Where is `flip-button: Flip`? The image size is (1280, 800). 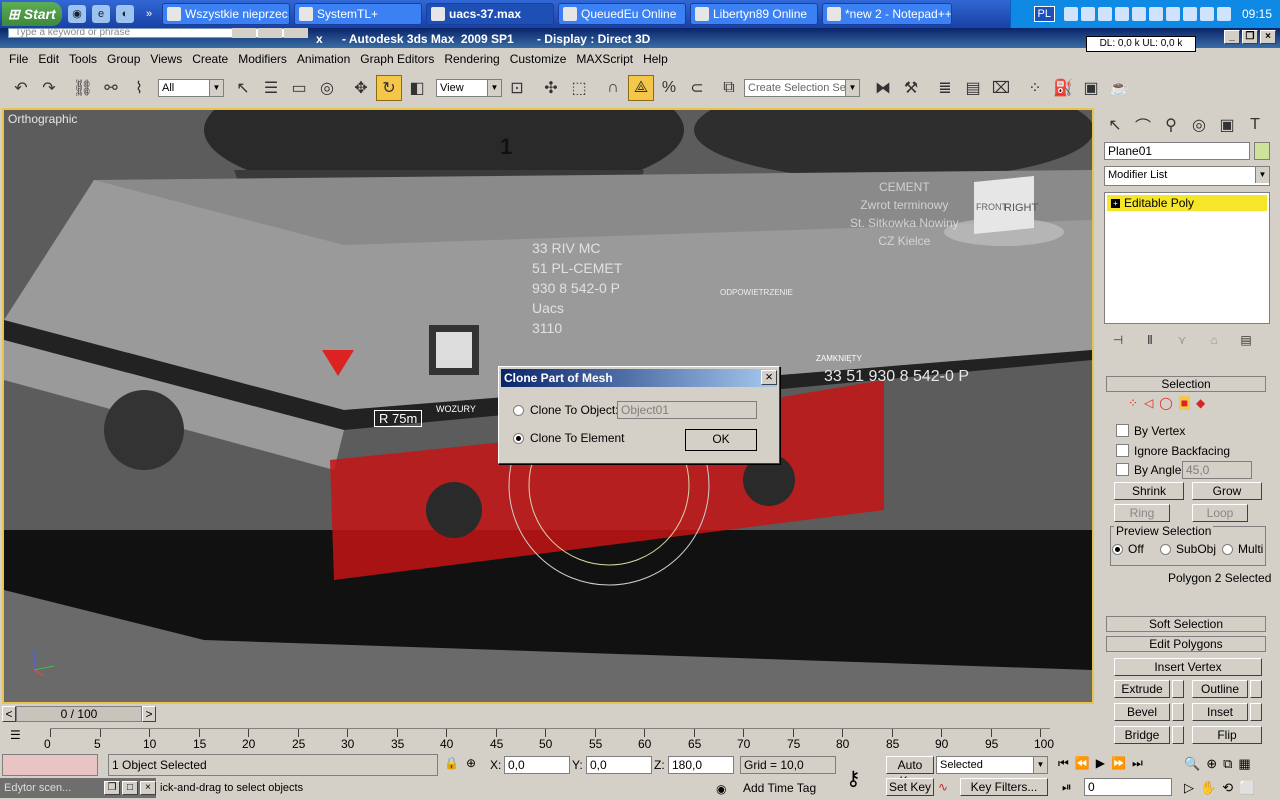
flip-button: Flip is located at coordinates (1227, 735).